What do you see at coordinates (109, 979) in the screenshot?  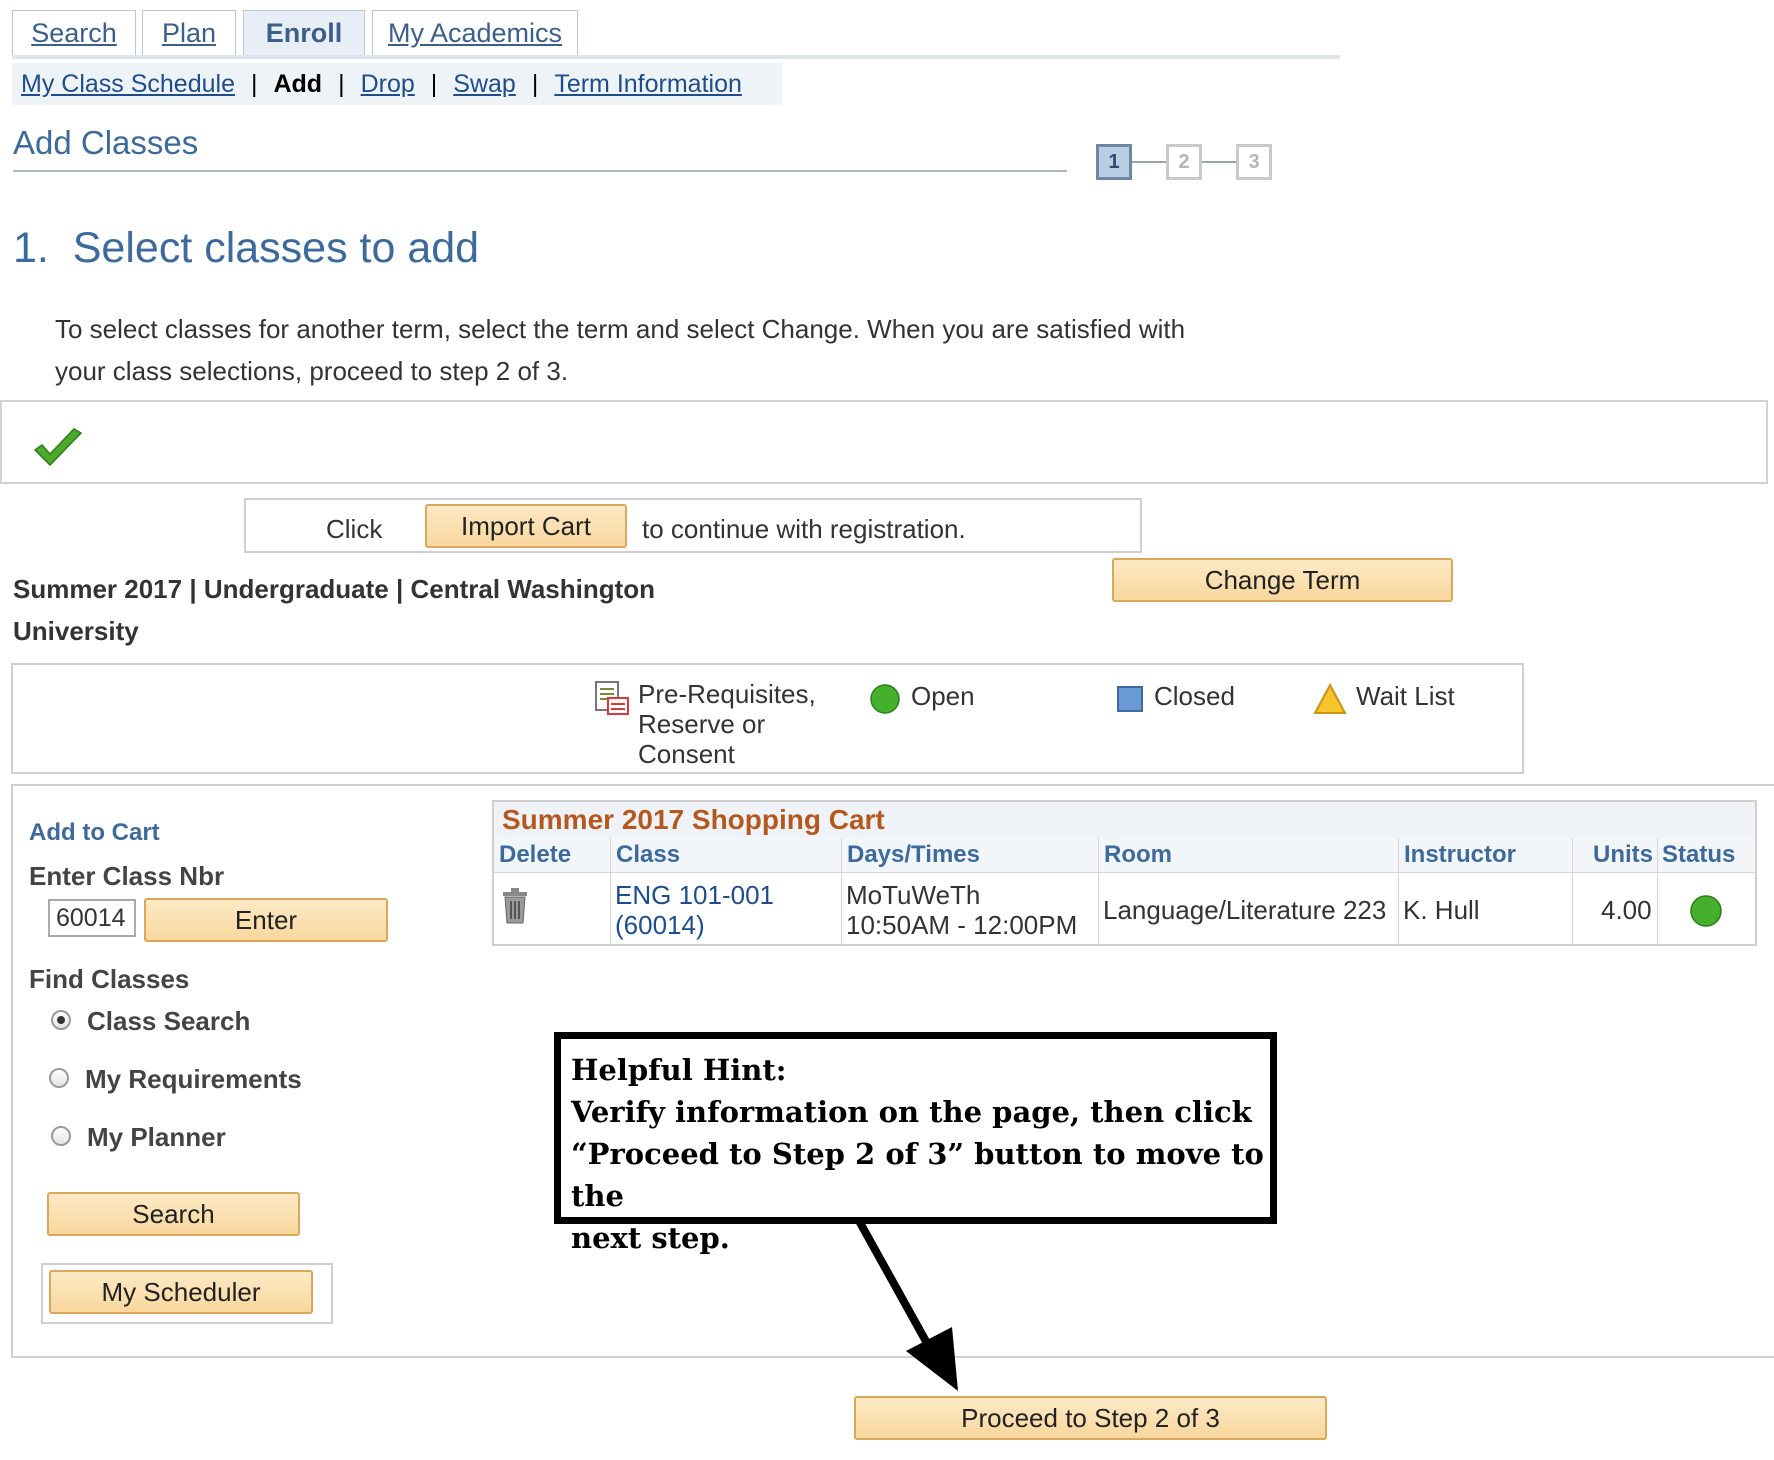 I see `find-classes-title: Find Classes` at bounding box center [109, 979].